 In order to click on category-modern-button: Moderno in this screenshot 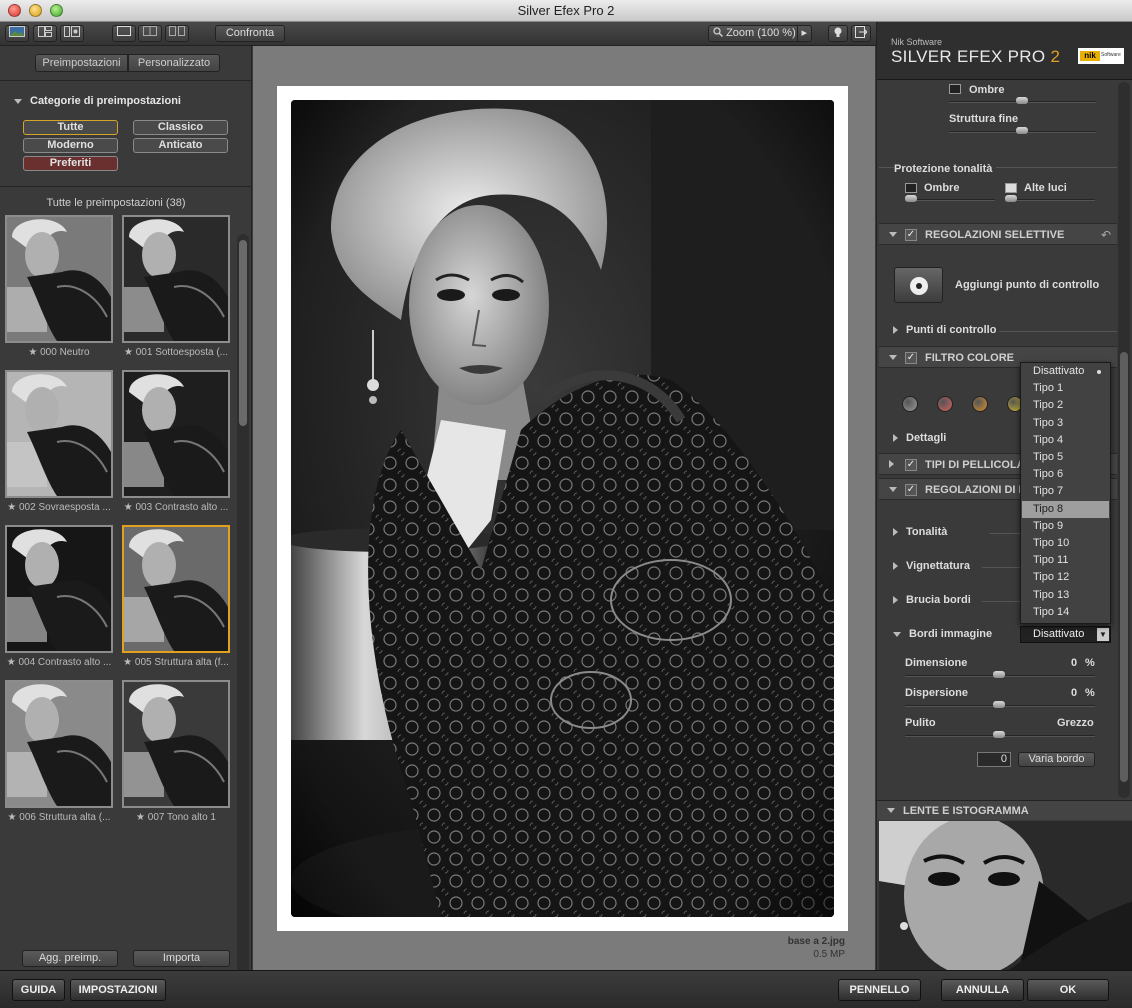, I will do `click(70, 145)`.